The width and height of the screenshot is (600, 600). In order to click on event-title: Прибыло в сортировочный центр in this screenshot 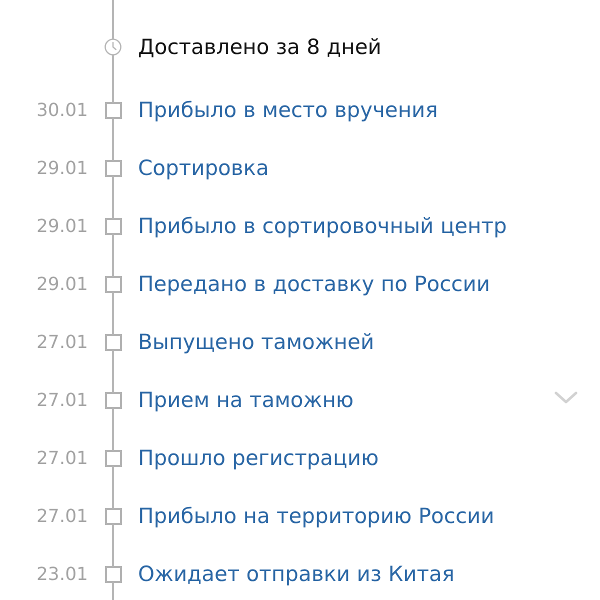, I will do `click(322, 226)`.